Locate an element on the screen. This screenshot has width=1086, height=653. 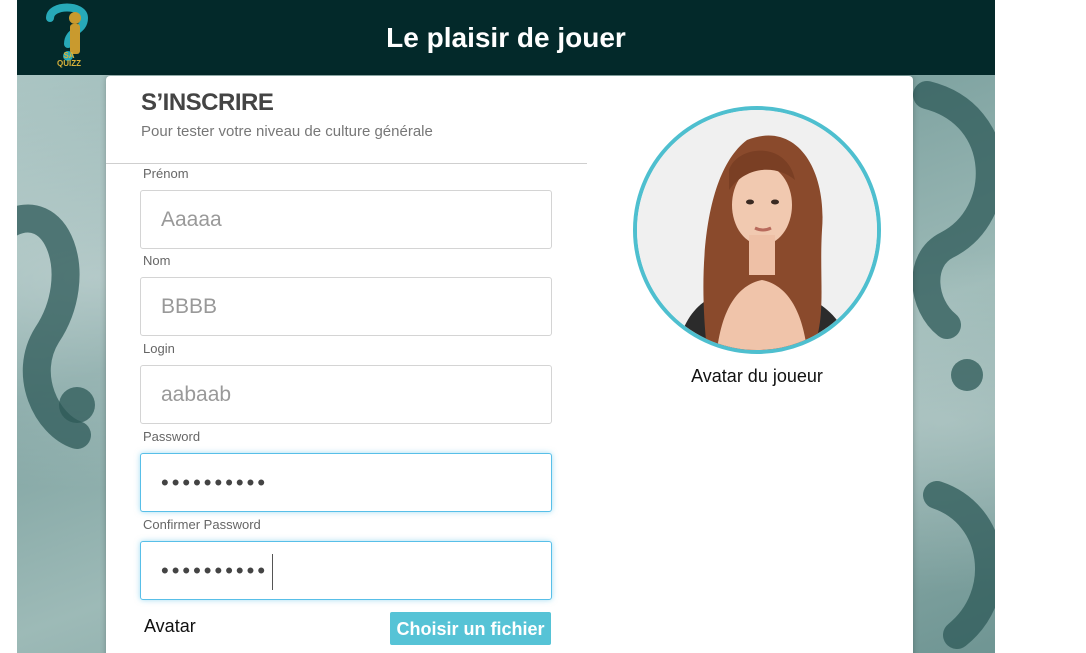
lastname-label: Nom is located at coordinates (157, 260).